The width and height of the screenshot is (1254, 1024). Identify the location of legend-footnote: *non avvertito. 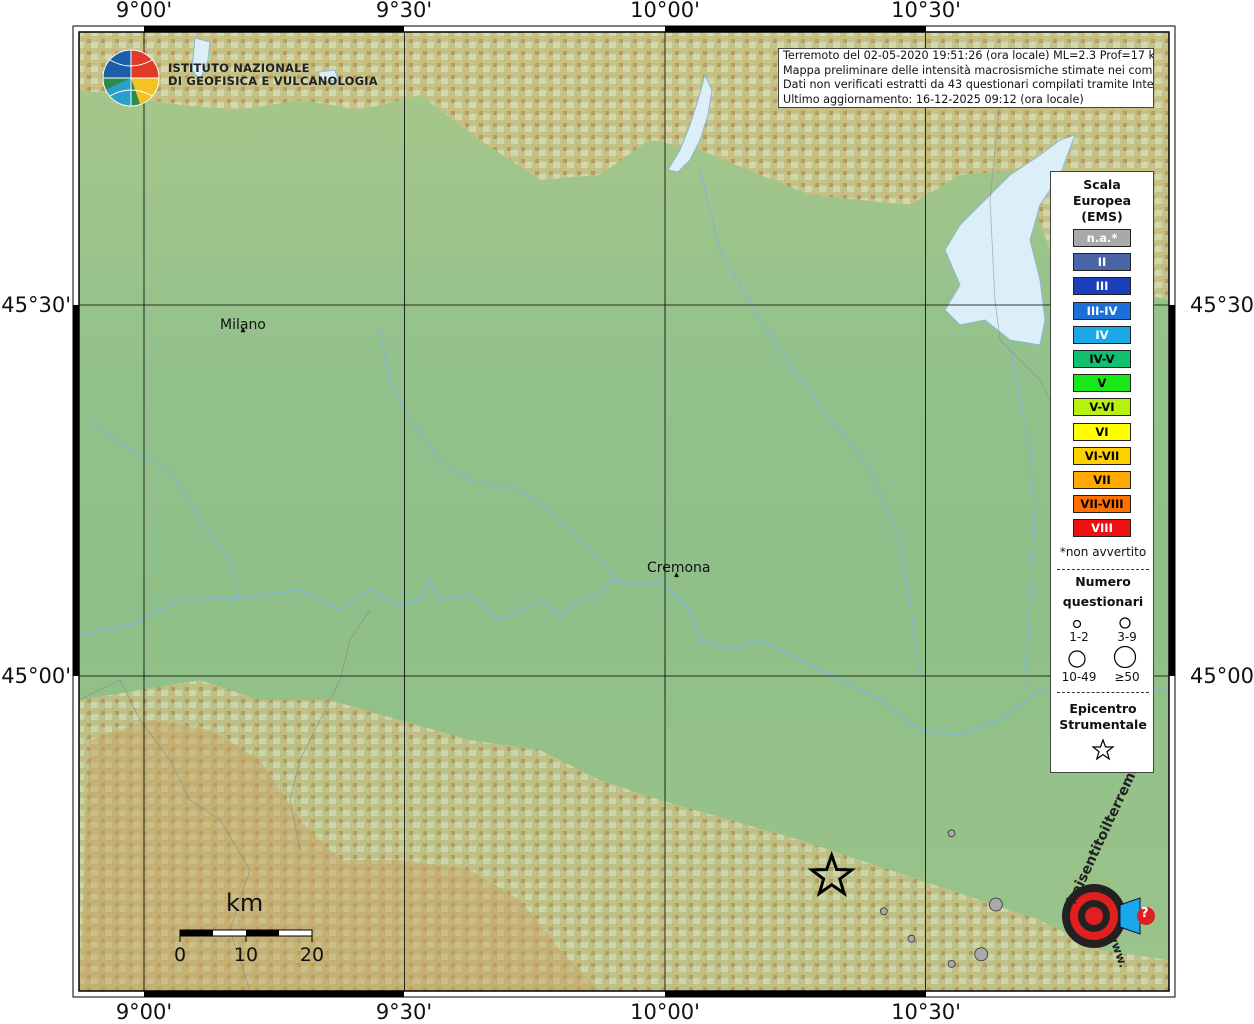
(1103, 552).